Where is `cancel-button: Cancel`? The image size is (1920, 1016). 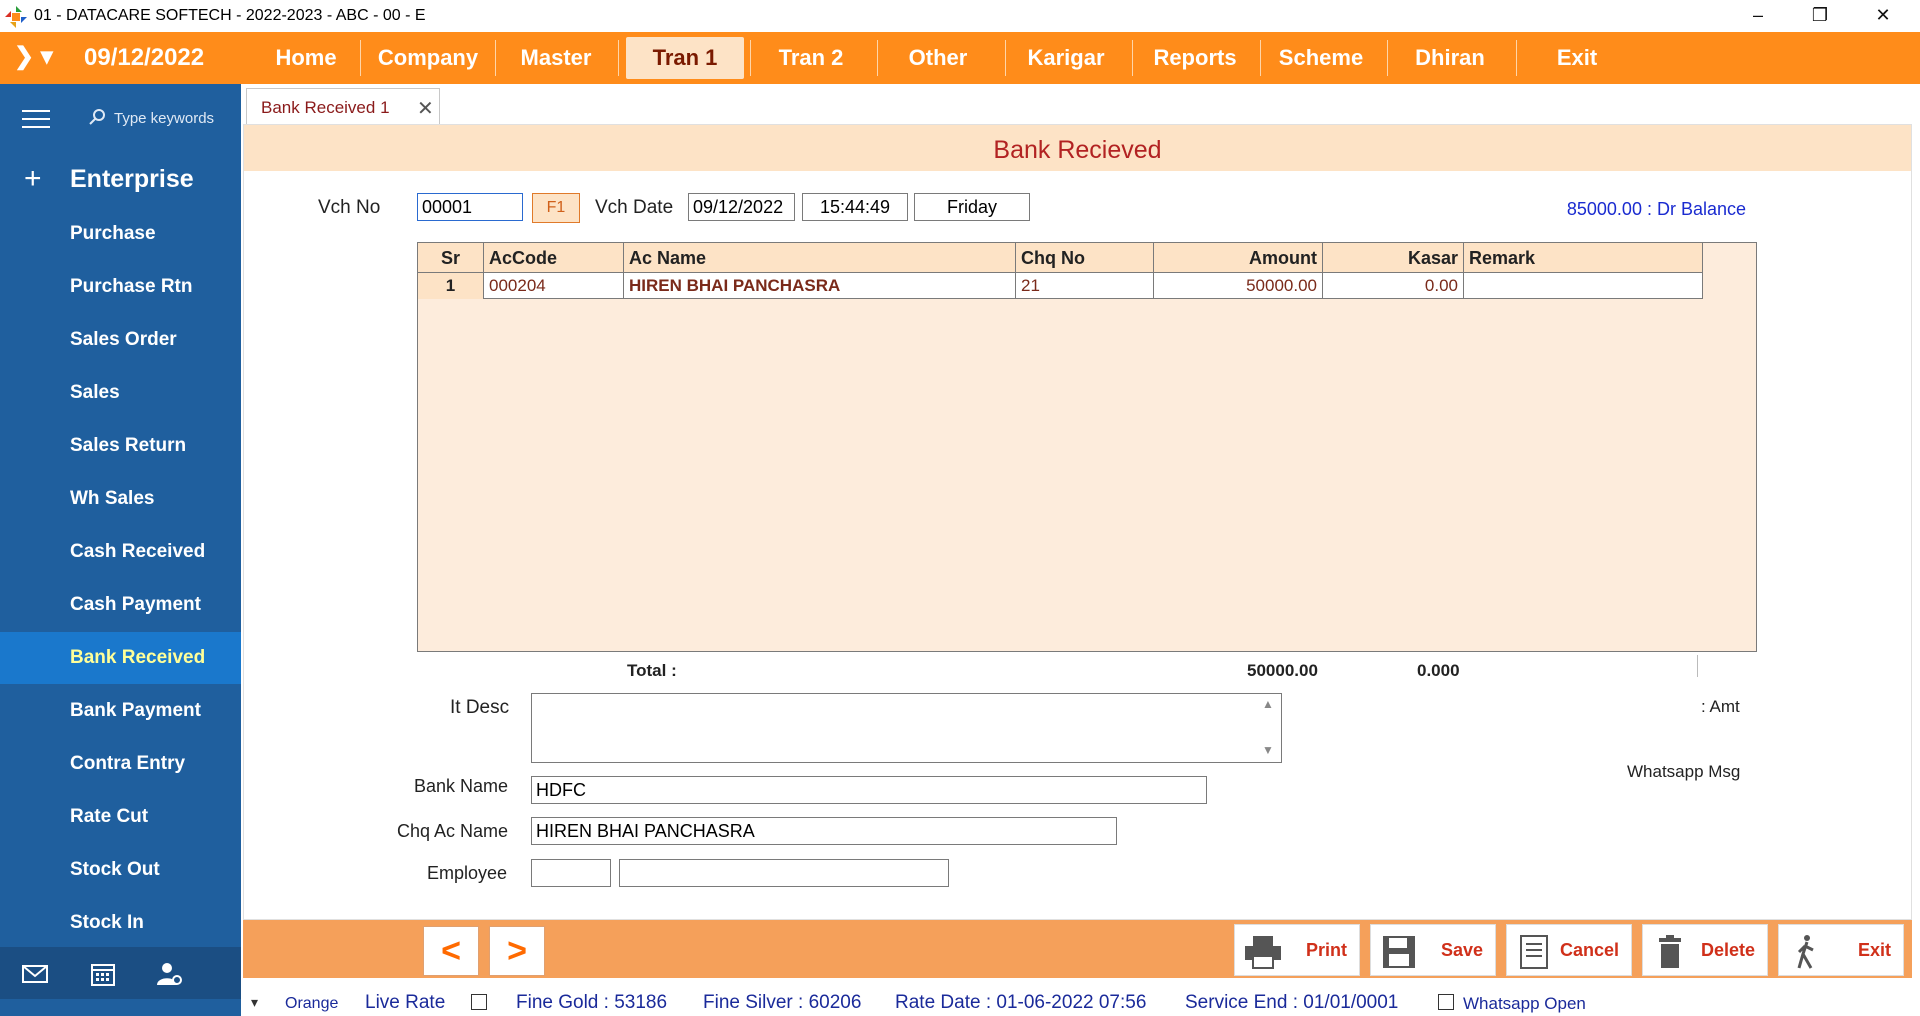
cancel-button: Cancel is located at coordinates (1569, 950).